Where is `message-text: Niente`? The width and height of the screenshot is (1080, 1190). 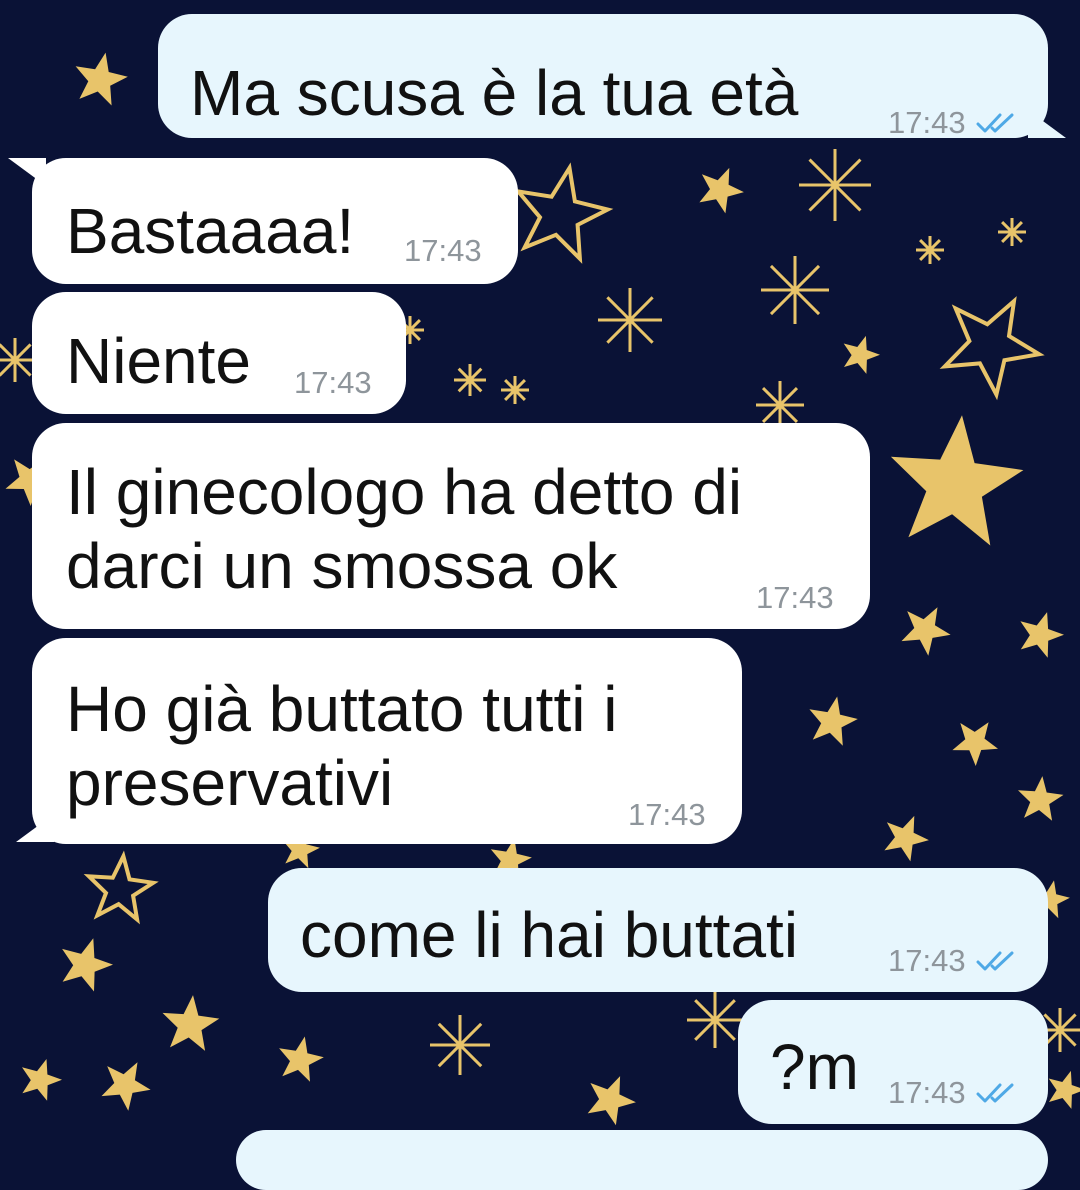 message-text: Niente is located at coordinates (158, 361).